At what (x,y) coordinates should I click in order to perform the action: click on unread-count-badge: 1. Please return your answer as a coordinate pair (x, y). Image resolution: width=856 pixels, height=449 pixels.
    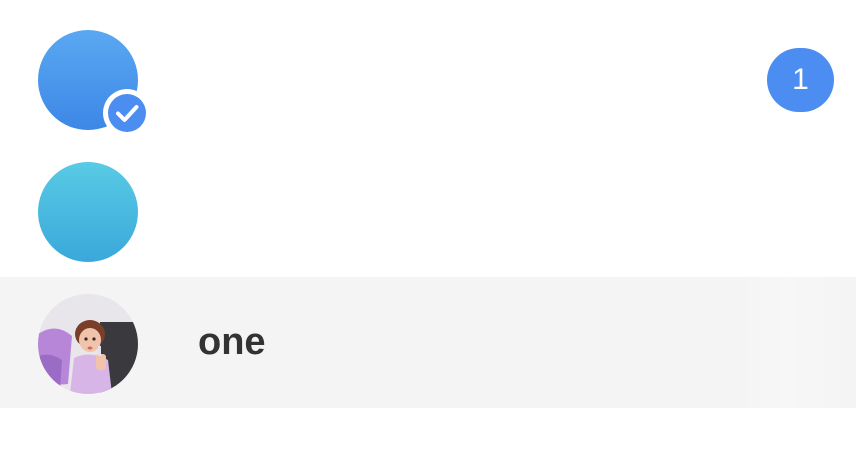
    Looking at the image, I should click on (800, 80).